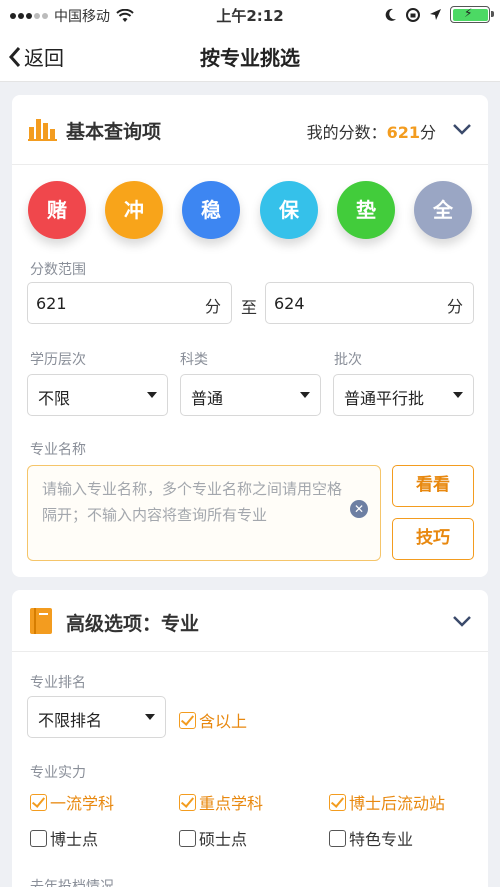  I want to click on basic-query-title: 基本查询项, so click(114, 132).